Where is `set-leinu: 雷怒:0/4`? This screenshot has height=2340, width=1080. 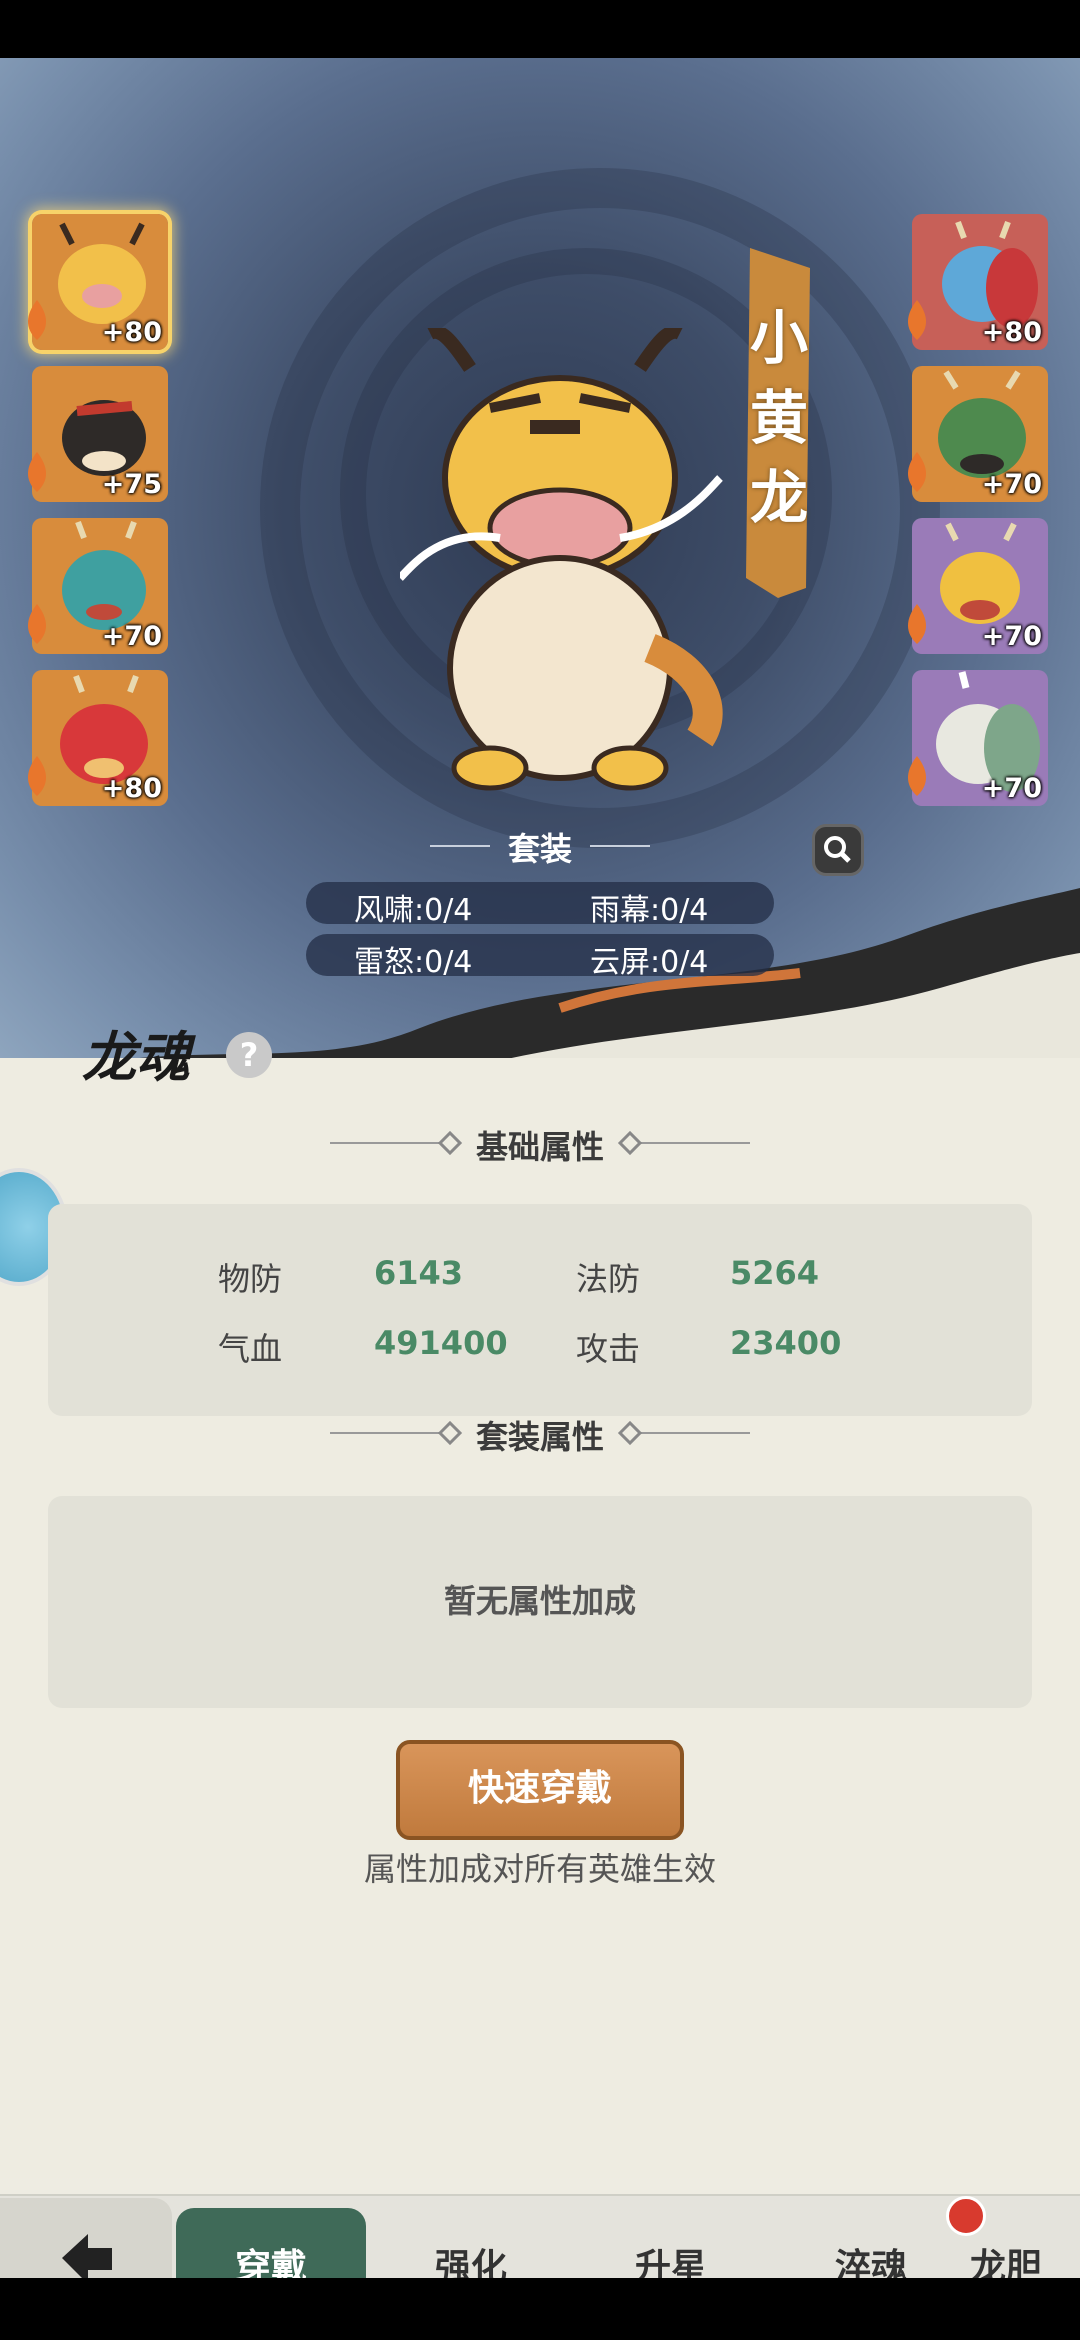 set-leinu: 雷怒:0/4 is located at coordinates (413, 962).